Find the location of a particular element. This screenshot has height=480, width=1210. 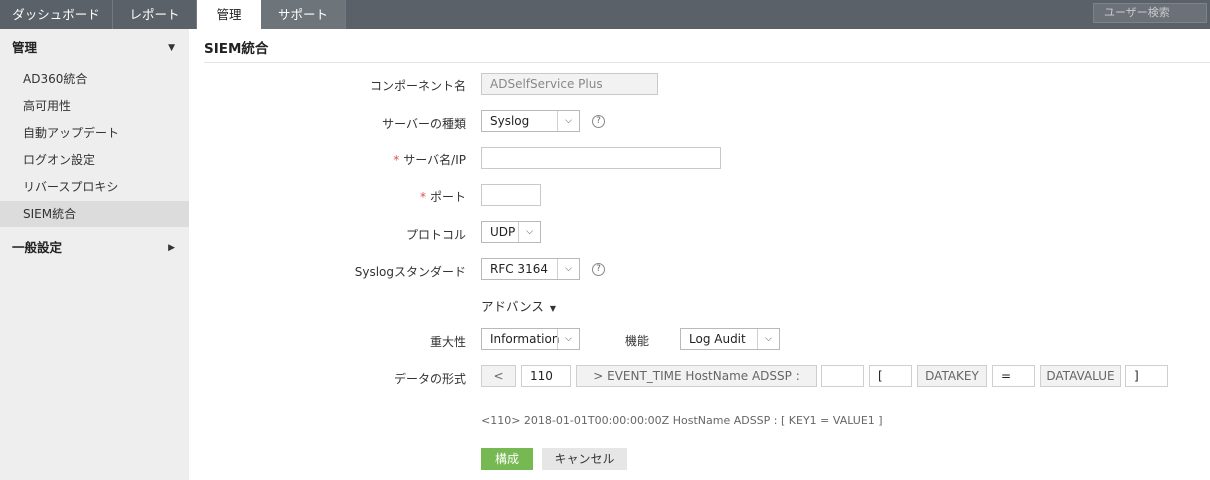

server-name-label: * サーバ名/IP is located at coordinates (429, 159).